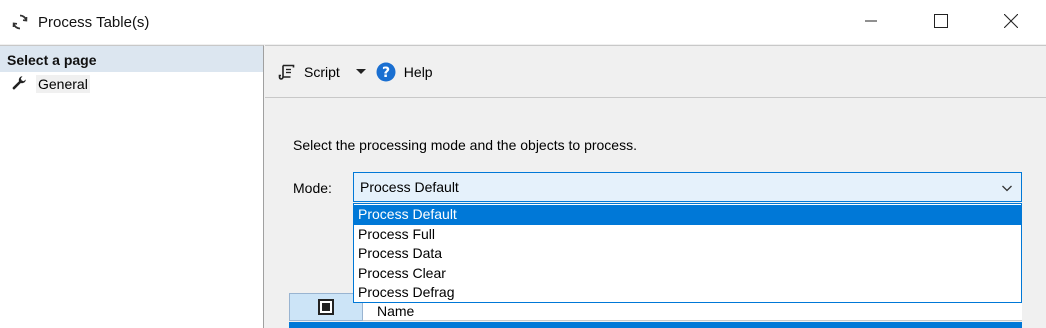 The width and height of the screenshot is (1046, 328). What do you see at coordinates (1007, 189) in the screenshot?
I see `chevron-down-icon` at bounding box center [1007, 189].